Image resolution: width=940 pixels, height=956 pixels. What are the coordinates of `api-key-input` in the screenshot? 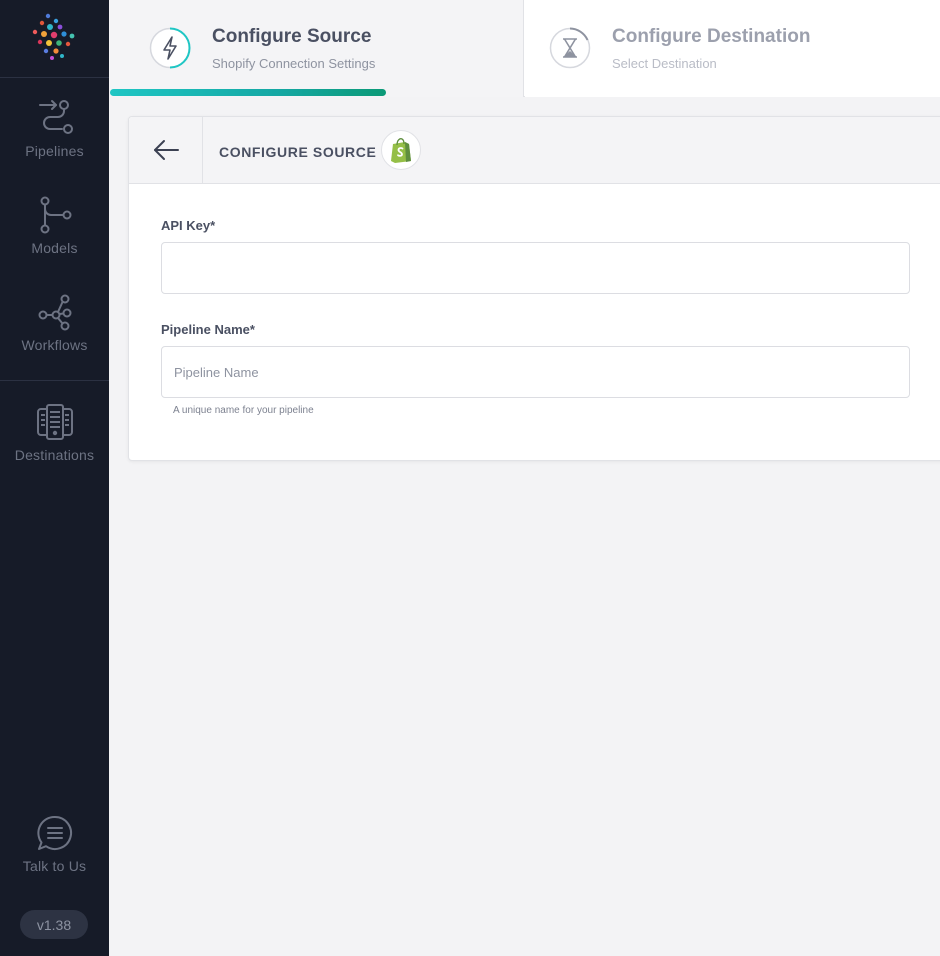 It's located at (535, 268).